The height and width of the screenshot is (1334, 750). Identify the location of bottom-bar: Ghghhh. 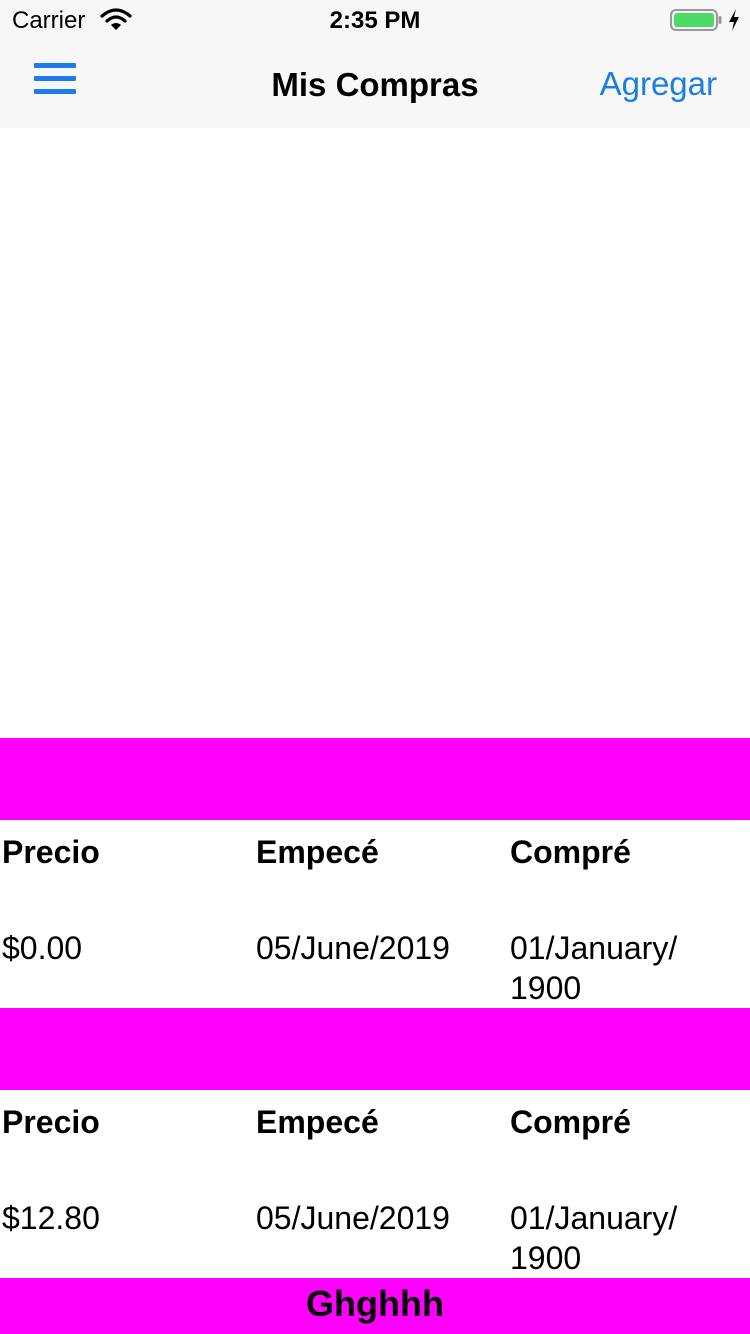
(375, 1306).